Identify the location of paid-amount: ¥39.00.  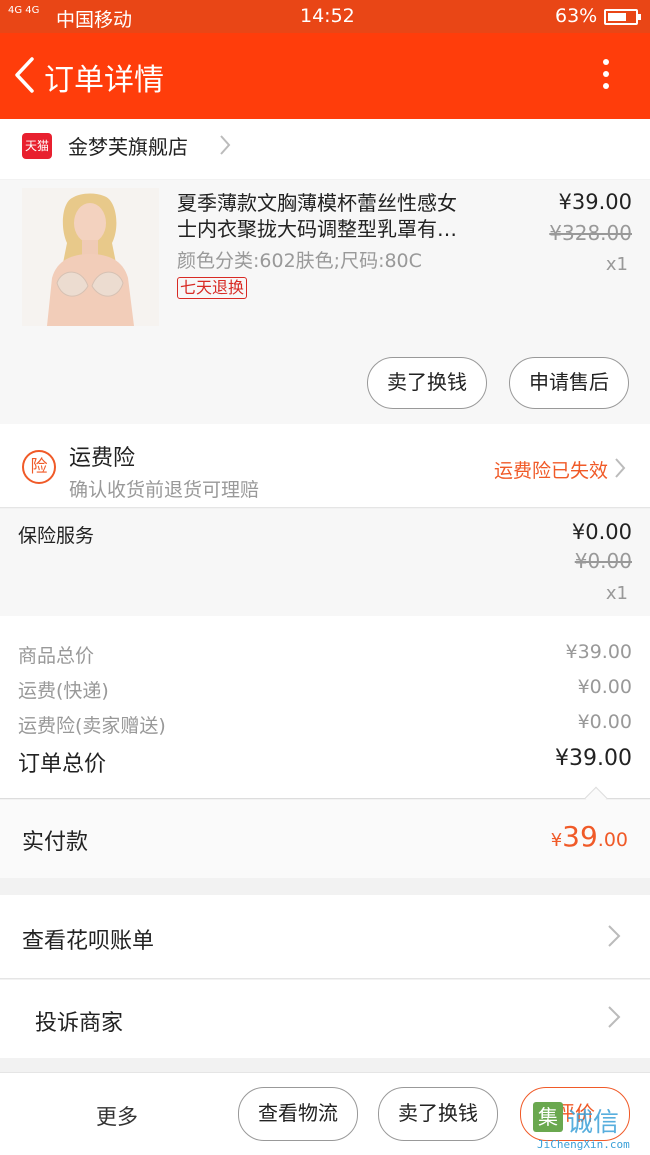
(589, 836).